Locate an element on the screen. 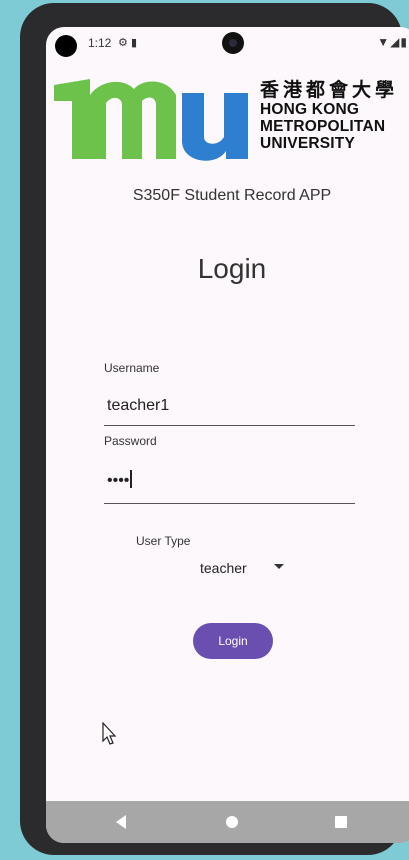 This screenshot has width=409, height=860. logo-text: 香港都會大學 HONG KONG METROPOLITAN UNIVERSITY is located at coordinates (334, 115).